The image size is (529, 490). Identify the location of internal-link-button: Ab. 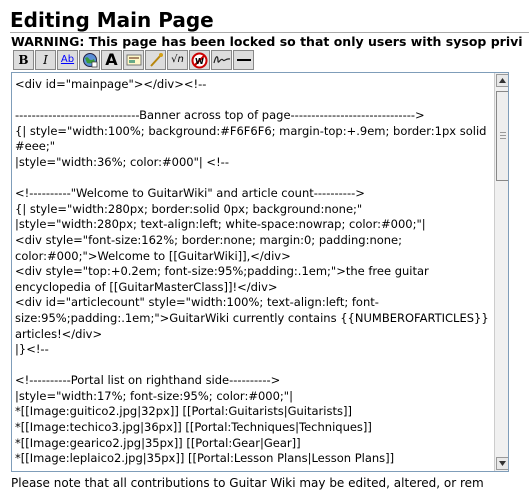
(67, 60).